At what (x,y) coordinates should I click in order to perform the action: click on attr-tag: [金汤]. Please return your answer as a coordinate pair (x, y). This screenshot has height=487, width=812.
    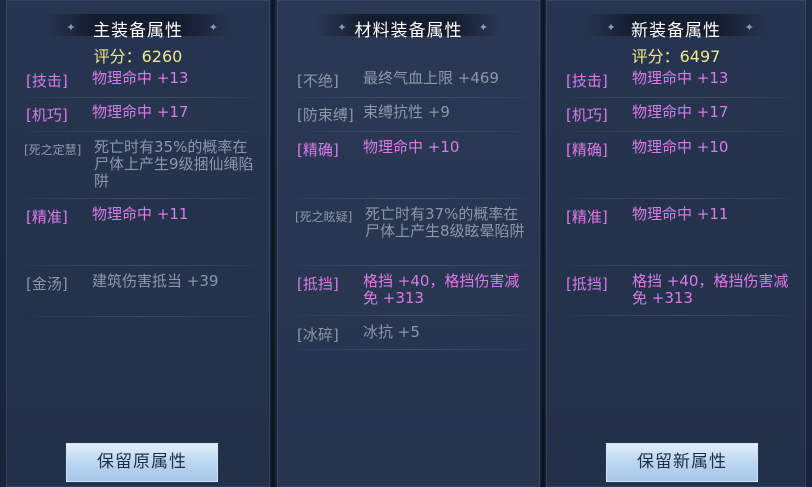
    Looking at the image, I should click on (47, 284).